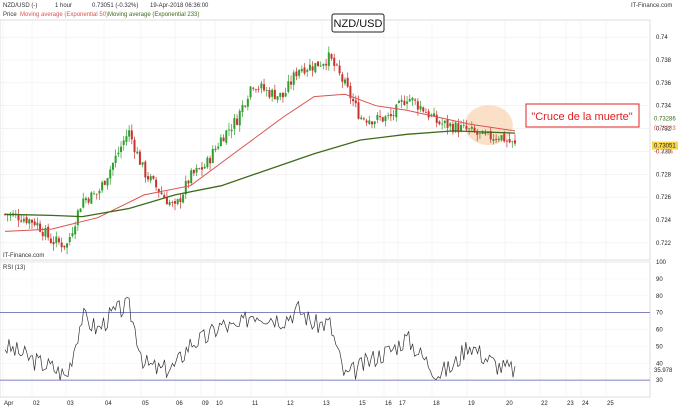  Describe the element at coordinates (664, 107) in the screenshot. I see `price-y-tick: 0.734` at that location.